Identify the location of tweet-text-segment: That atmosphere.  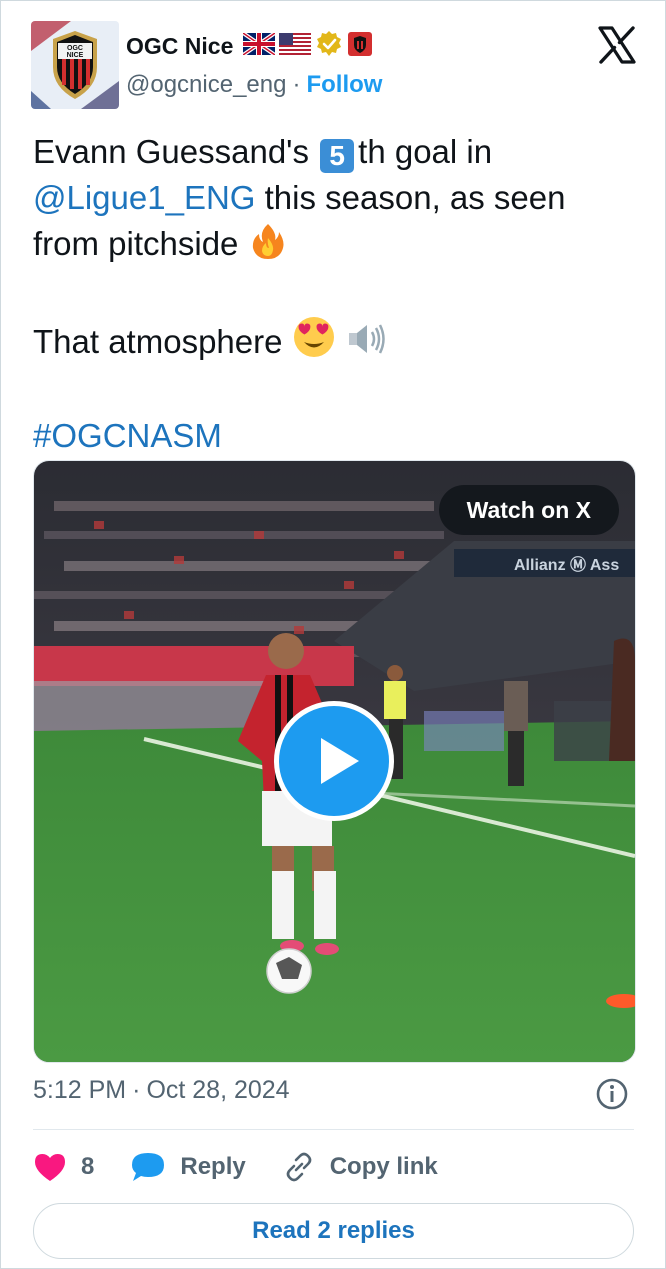
(158, 341).